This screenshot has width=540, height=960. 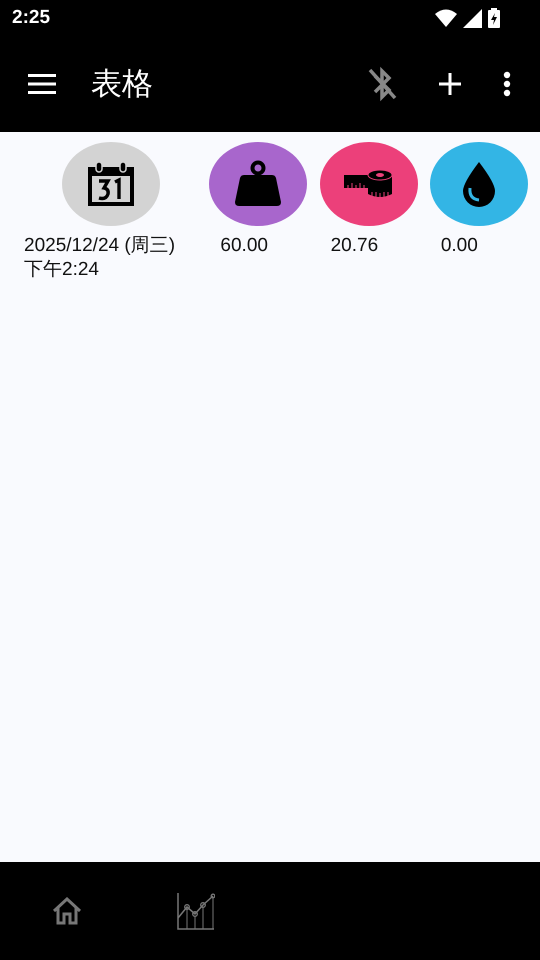 What do you see at coordinates (472, 18) in the screenshot?
I see `signal-icon` at bounding box center [472, 18].